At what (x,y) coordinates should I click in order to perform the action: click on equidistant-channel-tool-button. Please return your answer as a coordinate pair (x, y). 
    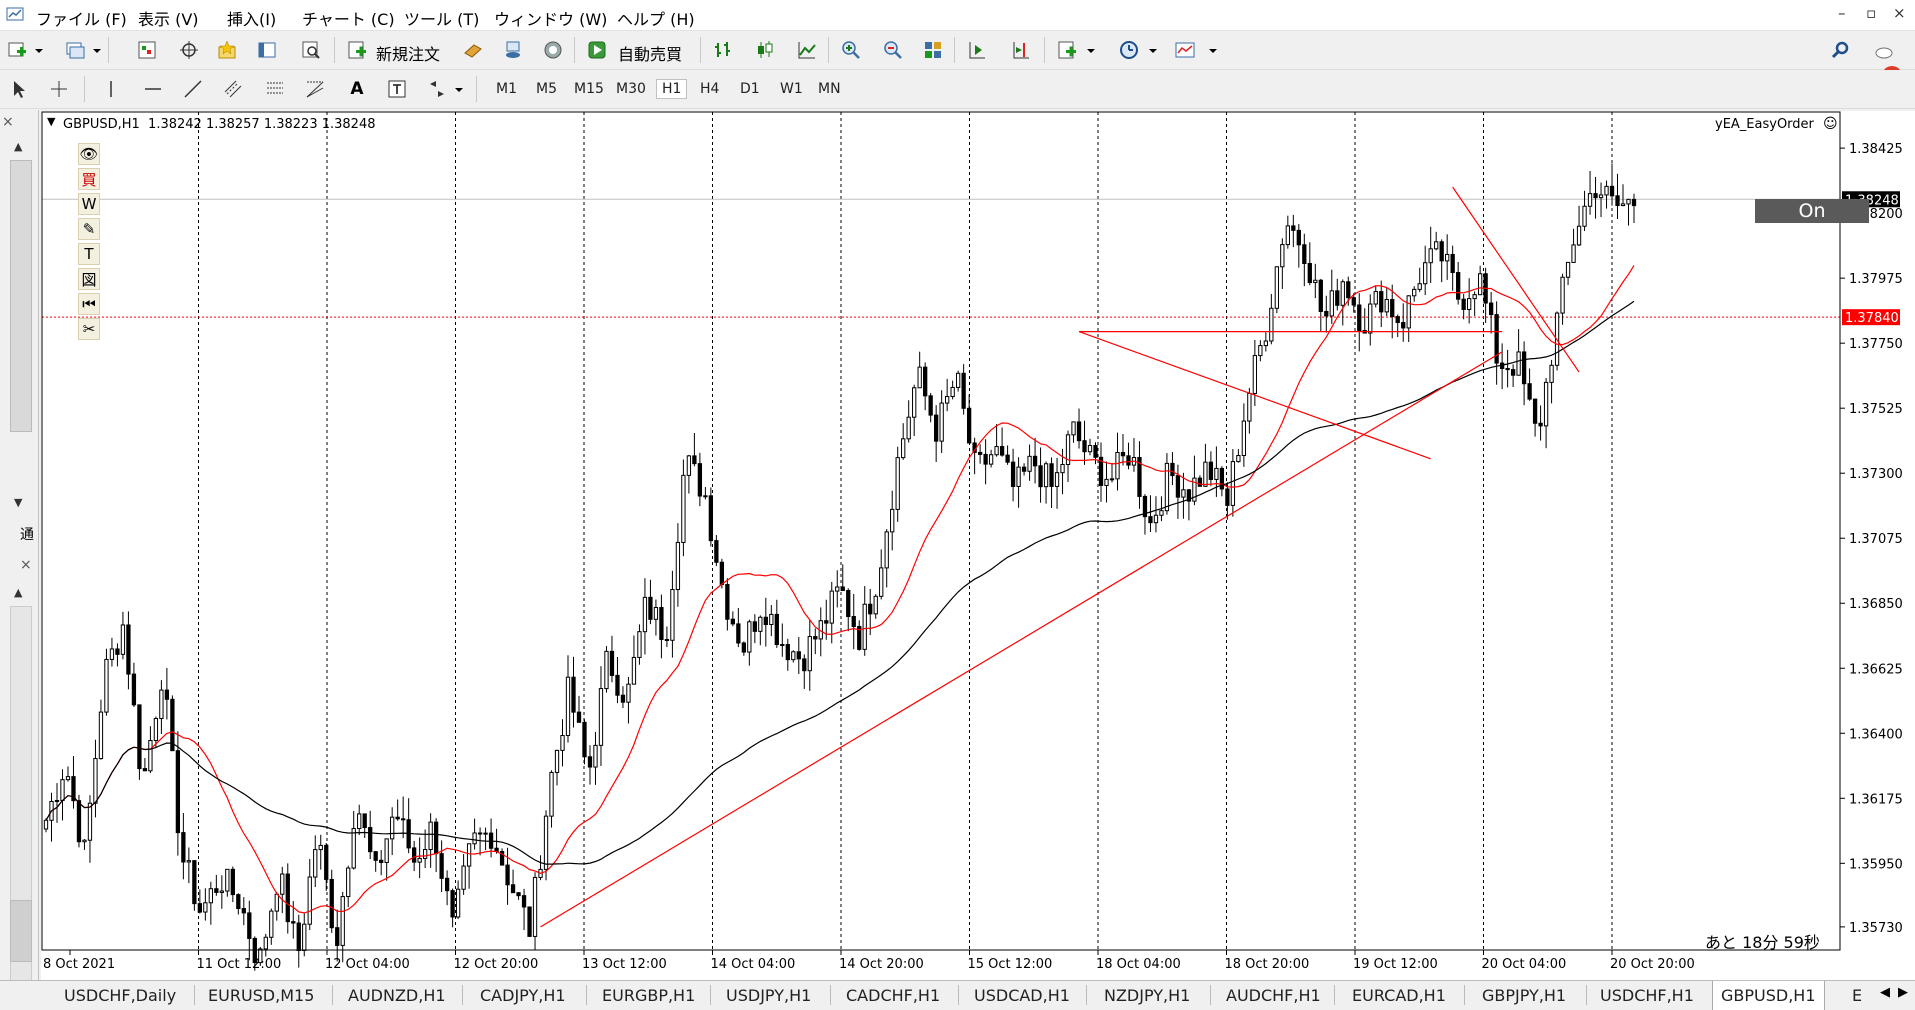
    Looking at the image, I should click on (233, 89).